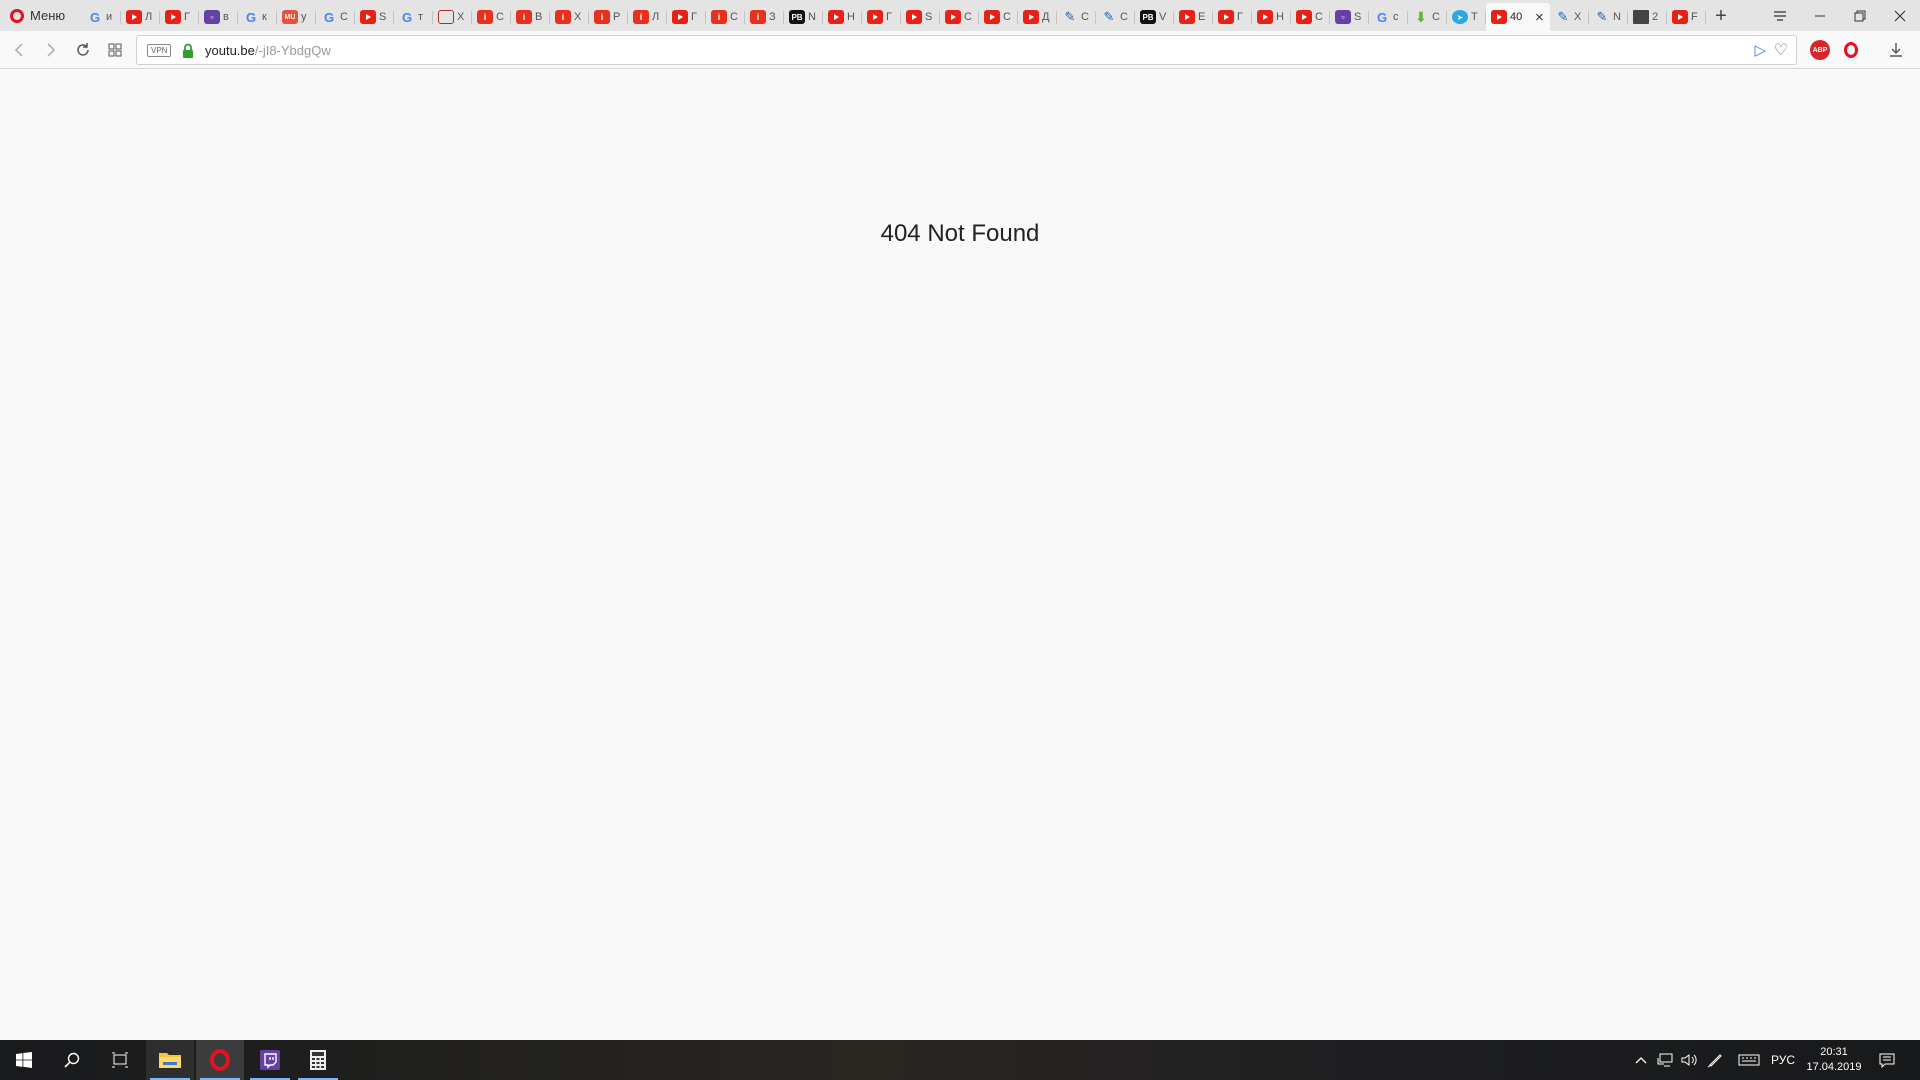 This screenshot has width=1920, height=1080. What do you see at coordinates (188, 51) in the screenshot?
I see `lock-icon` at bounding box center [188, 51].